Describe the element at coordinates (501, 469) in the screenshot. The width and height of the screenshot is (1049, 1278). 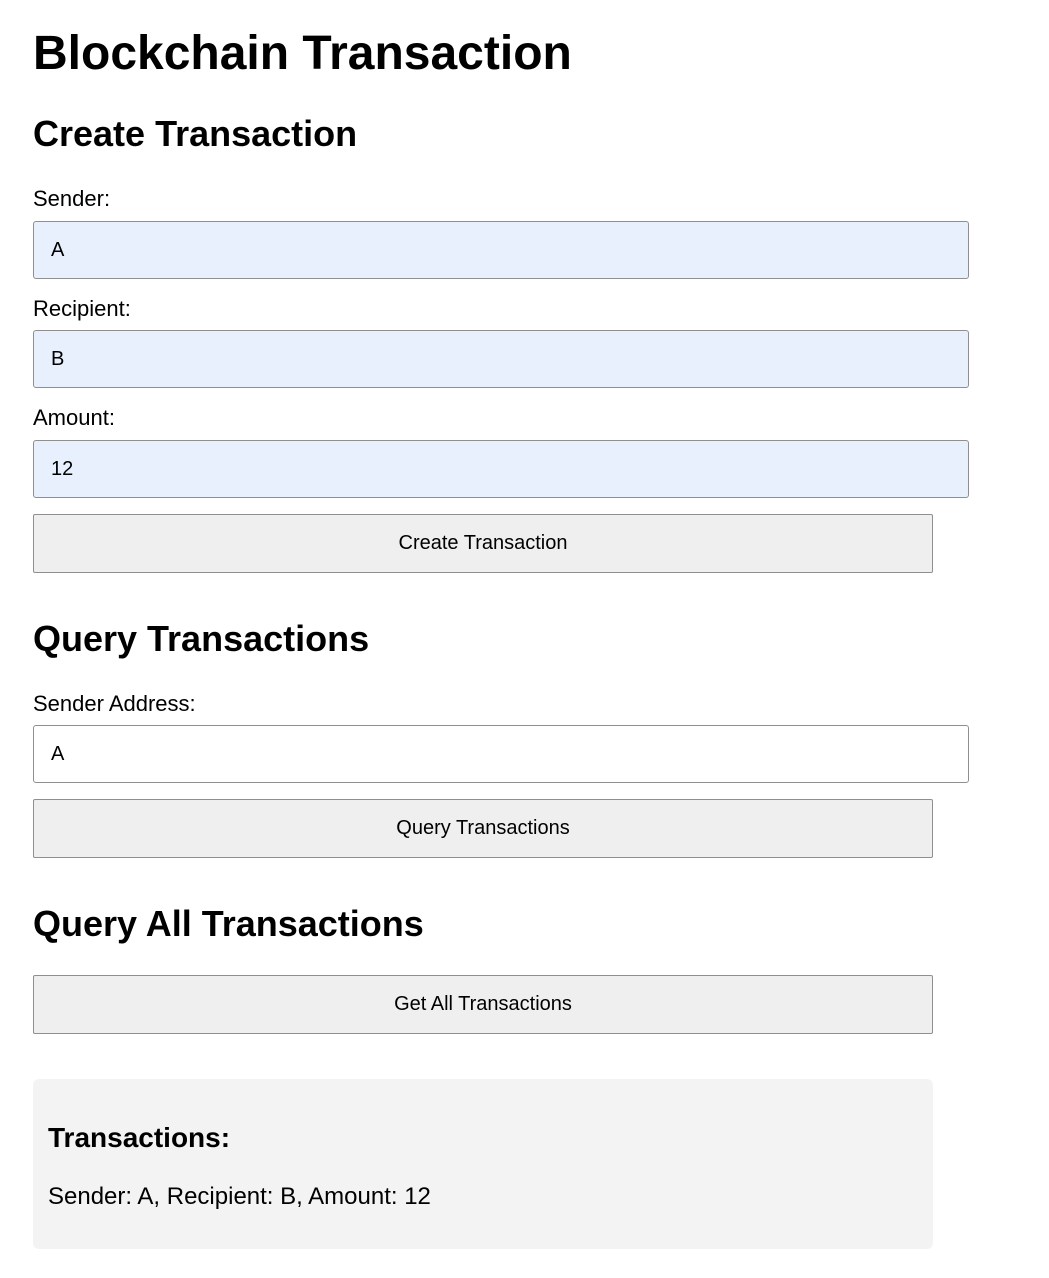
I see `amount-input` at that location.